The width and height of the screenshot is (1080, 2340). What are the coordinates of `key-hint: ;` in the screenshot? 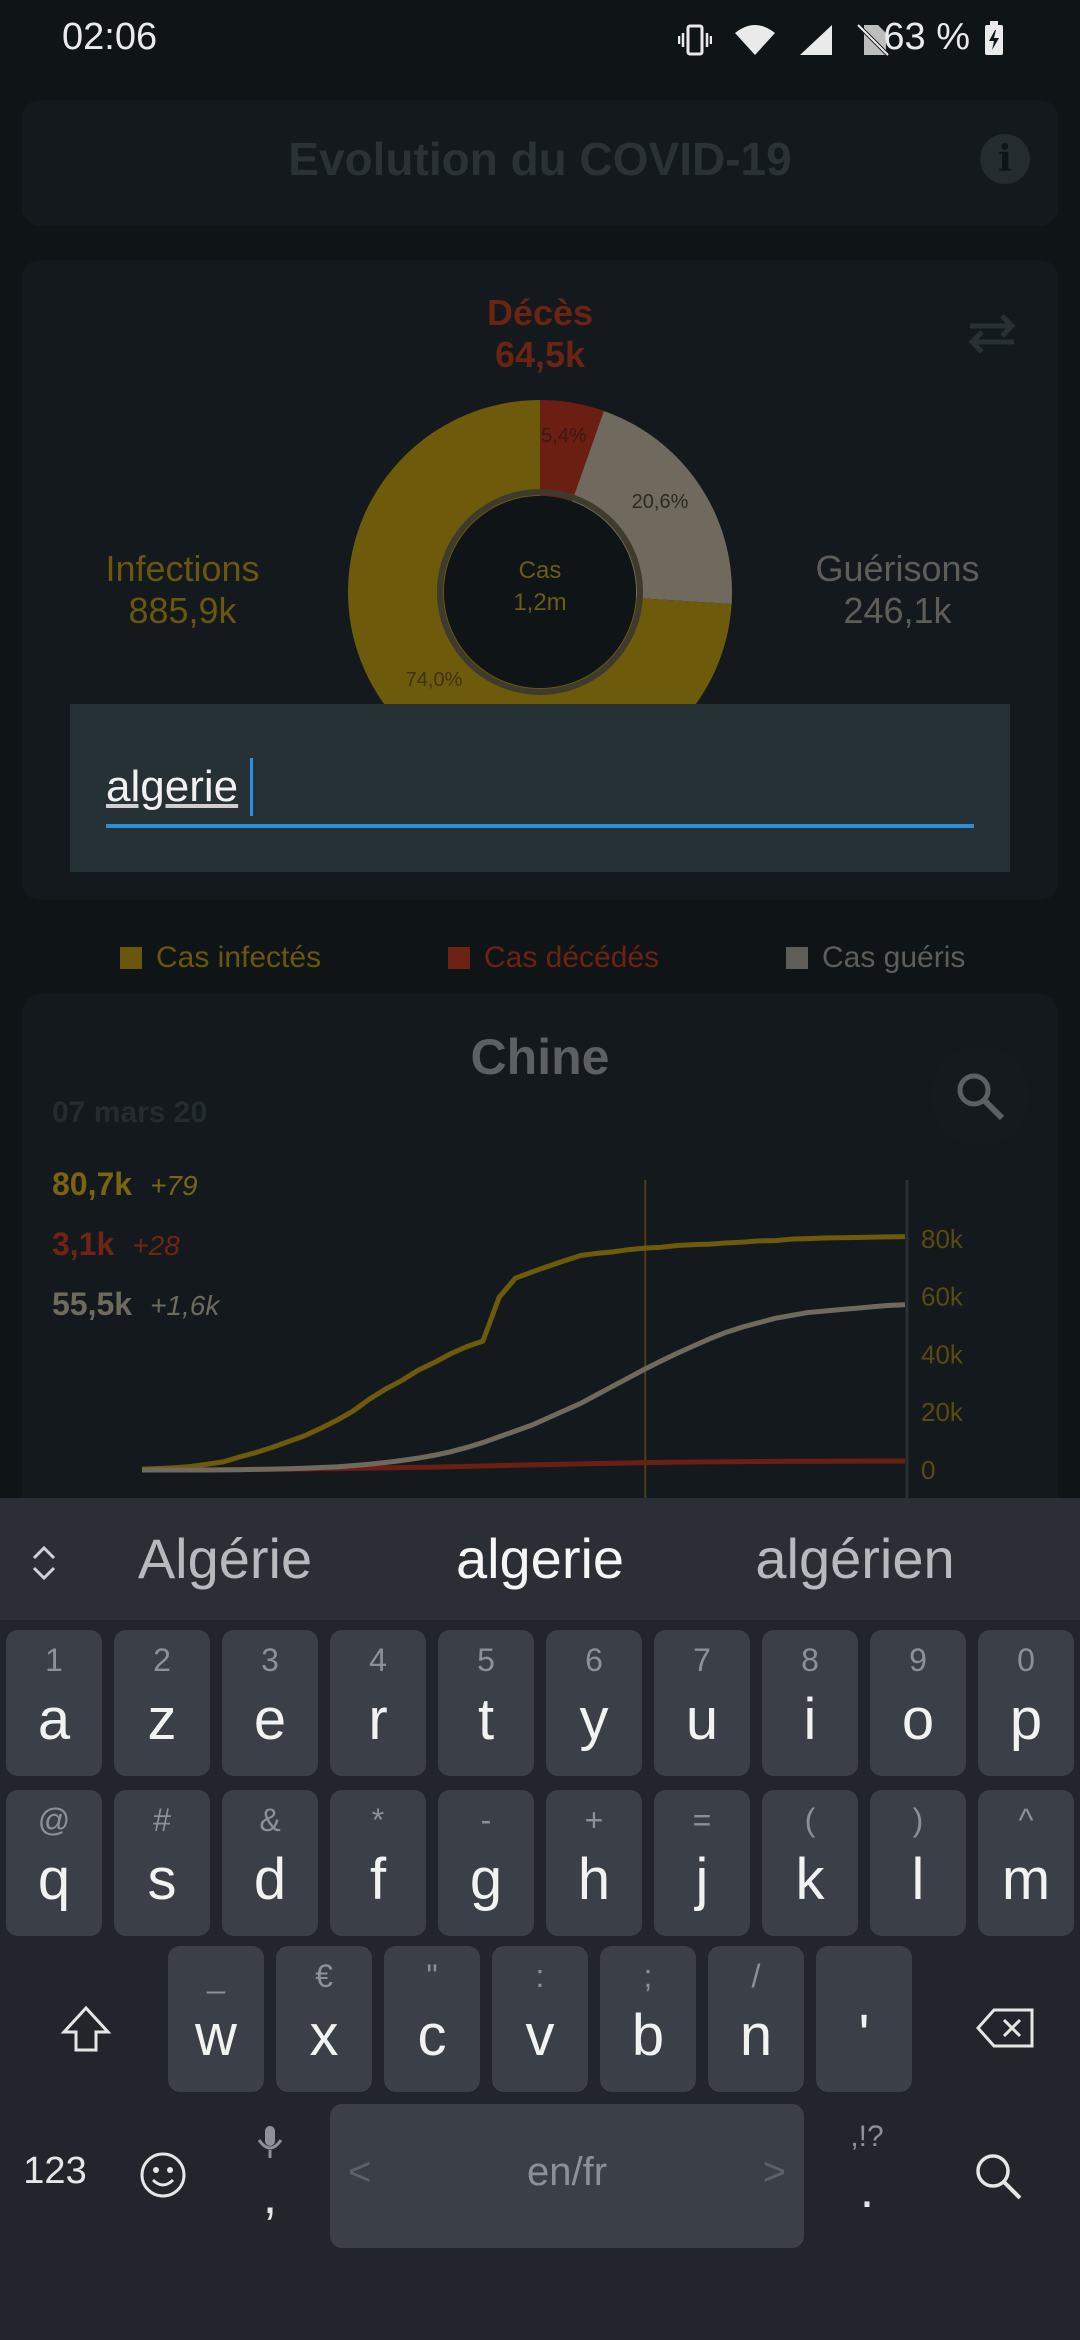 It's located at (648, 1976).